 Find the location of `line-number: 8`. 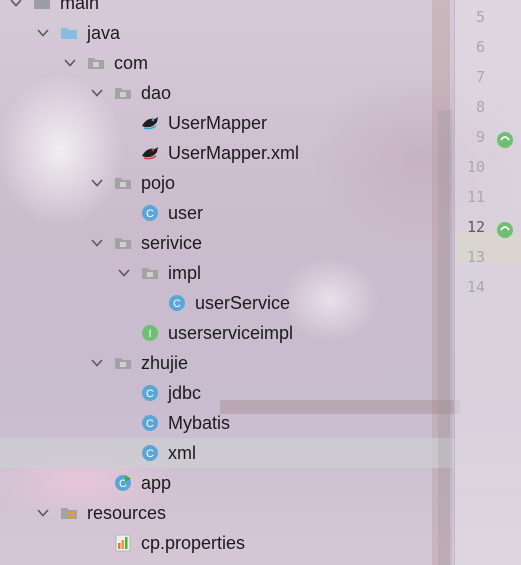

line-number: 8 is located at coordinates (480, 107).